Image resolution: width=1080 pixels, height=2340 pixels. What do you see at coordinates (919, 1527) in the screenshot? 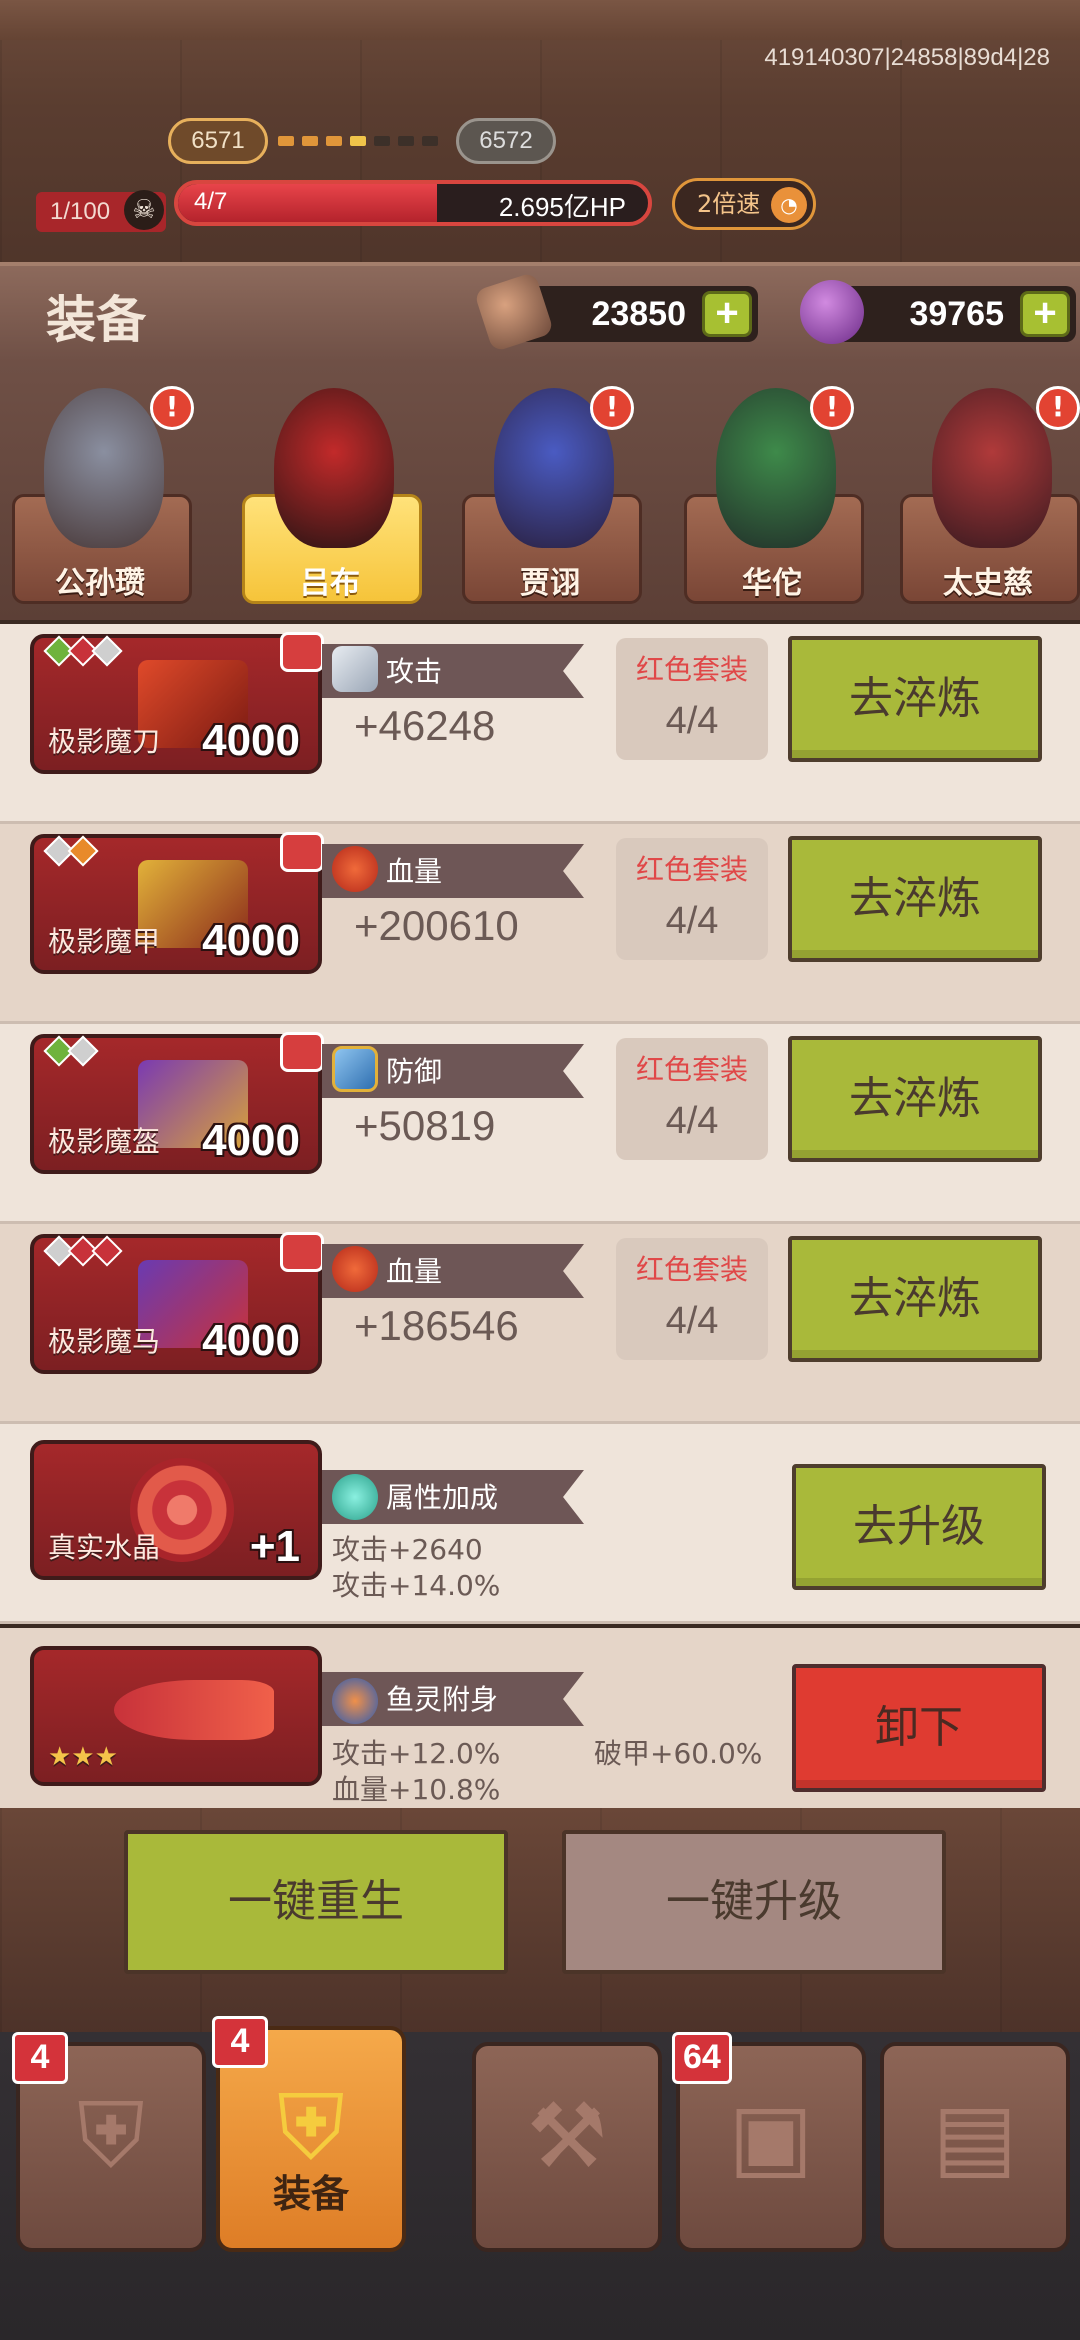
I see `upgrade-button: 去升级` at bounding box center [919, 1527].